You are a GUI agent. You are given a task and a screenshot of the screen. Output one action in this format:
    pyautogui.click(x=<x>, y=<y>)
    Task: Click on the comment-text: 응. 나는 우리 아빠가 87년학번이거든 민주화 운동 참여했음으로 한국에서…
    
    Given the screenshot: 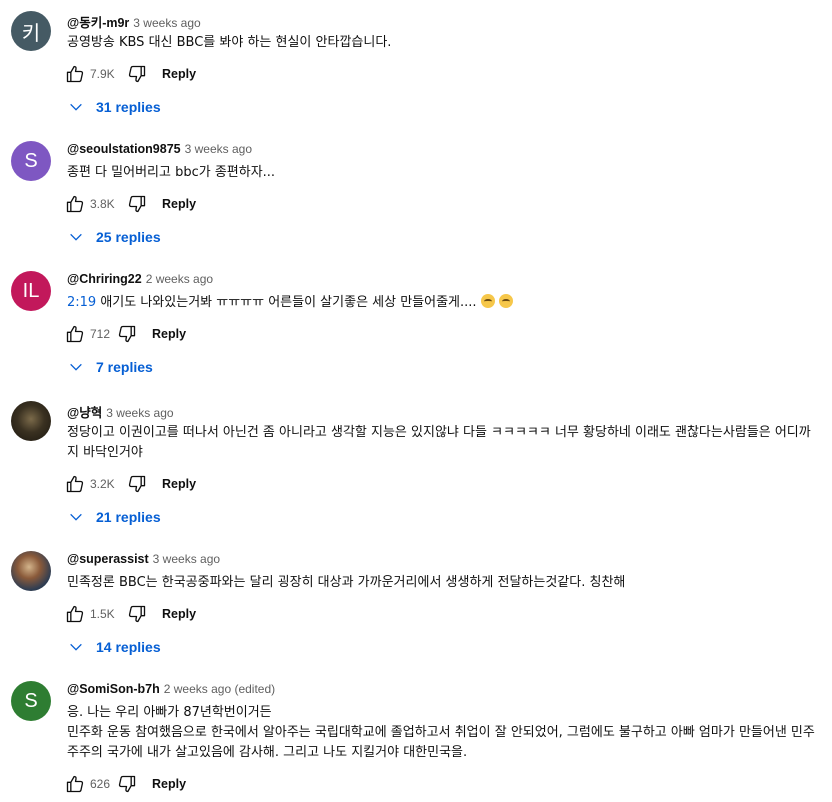 What is the action you would take?
    pyautogui.click(x=441, y=732)
    